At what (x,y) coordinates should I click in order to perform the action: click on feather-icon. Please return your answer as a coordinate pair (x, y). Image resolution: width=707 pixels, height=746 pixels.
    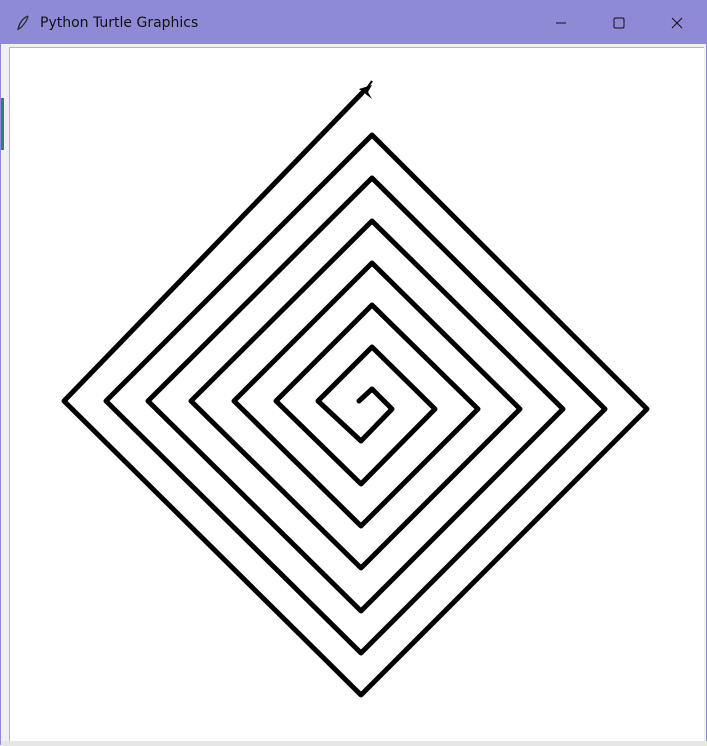
    Looking at the image, I should click on (23, 23).